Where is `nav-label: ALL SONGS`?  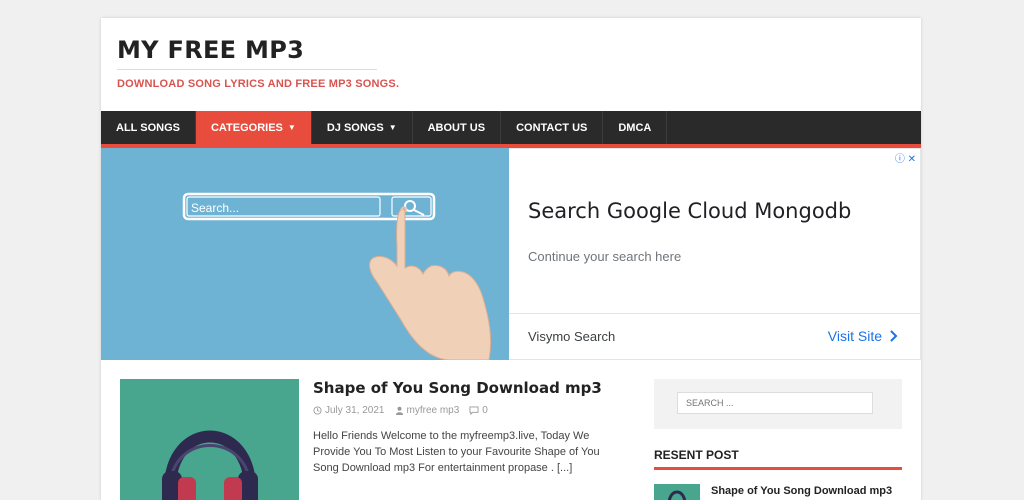 nav-label: ALL SONGS is located at coordinates (148, 127).